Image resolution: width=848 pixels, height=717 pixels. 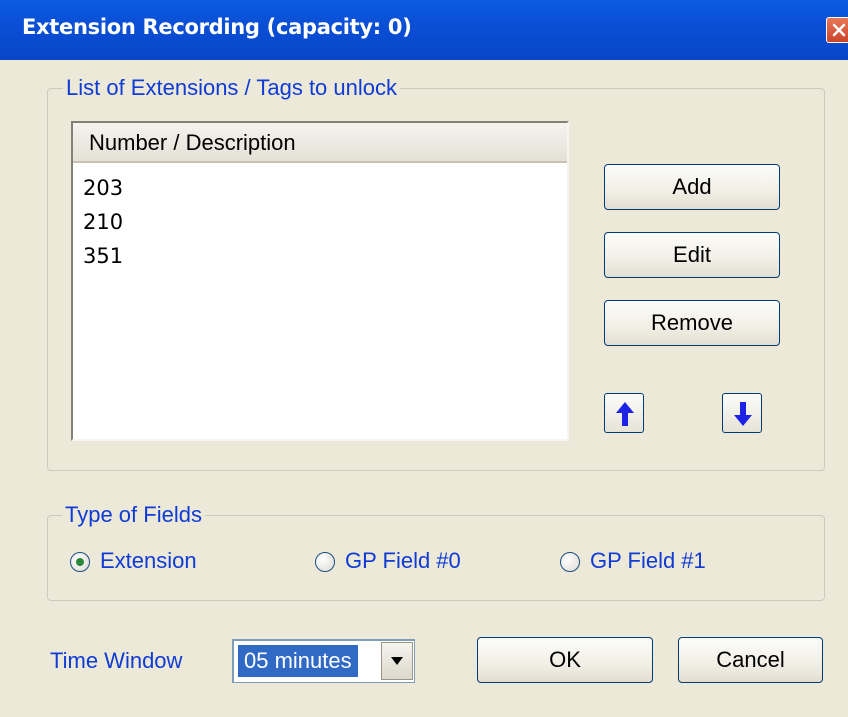 I want to click on radio-selected-dot, so click(x=80, y=562).